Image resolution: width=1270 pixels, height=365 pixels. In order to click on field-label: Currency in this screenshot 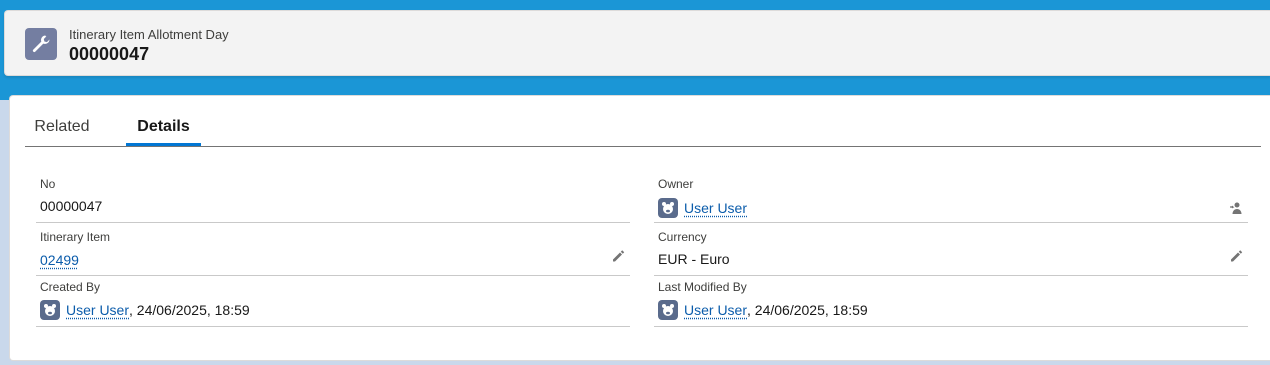, I will do `click(682, 237)`.